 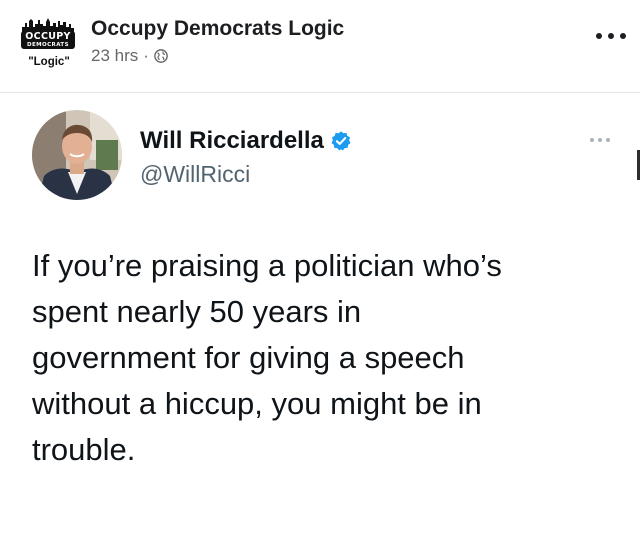 What do you see at coordinates (197, 311) in the screenshot?
I see `tweet-text-line: spent nearly 50 years in` at bounding box center [197, 311].